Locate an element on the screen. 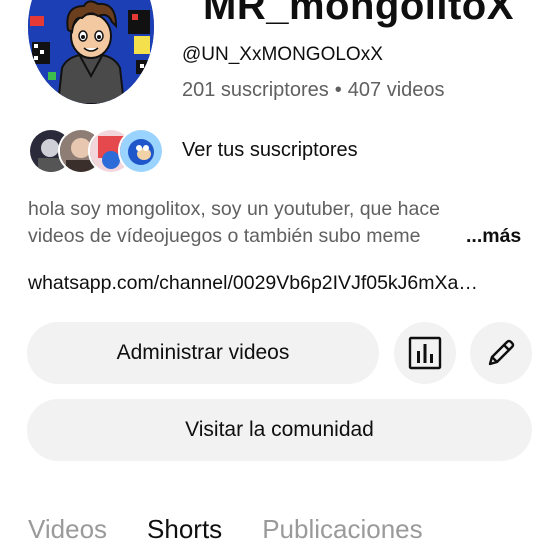 The width and height of the screenshot is (560, 560). subscriber-avatars is located at coordinates (98, 151).